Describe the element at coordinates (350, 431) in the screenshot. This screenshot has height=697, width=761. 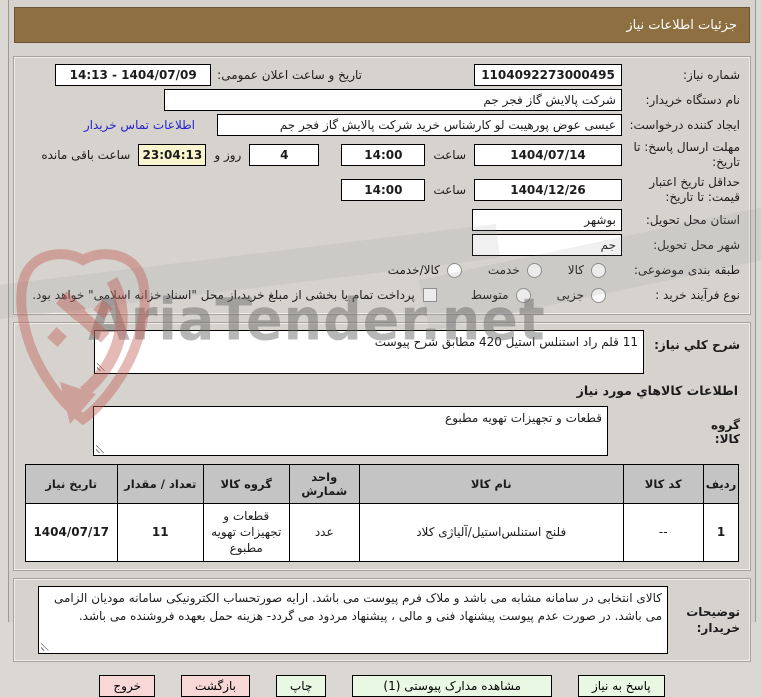
I see `goods-group-textarea: قطعات و تجهیزات تهویه مطبوع` at that location.